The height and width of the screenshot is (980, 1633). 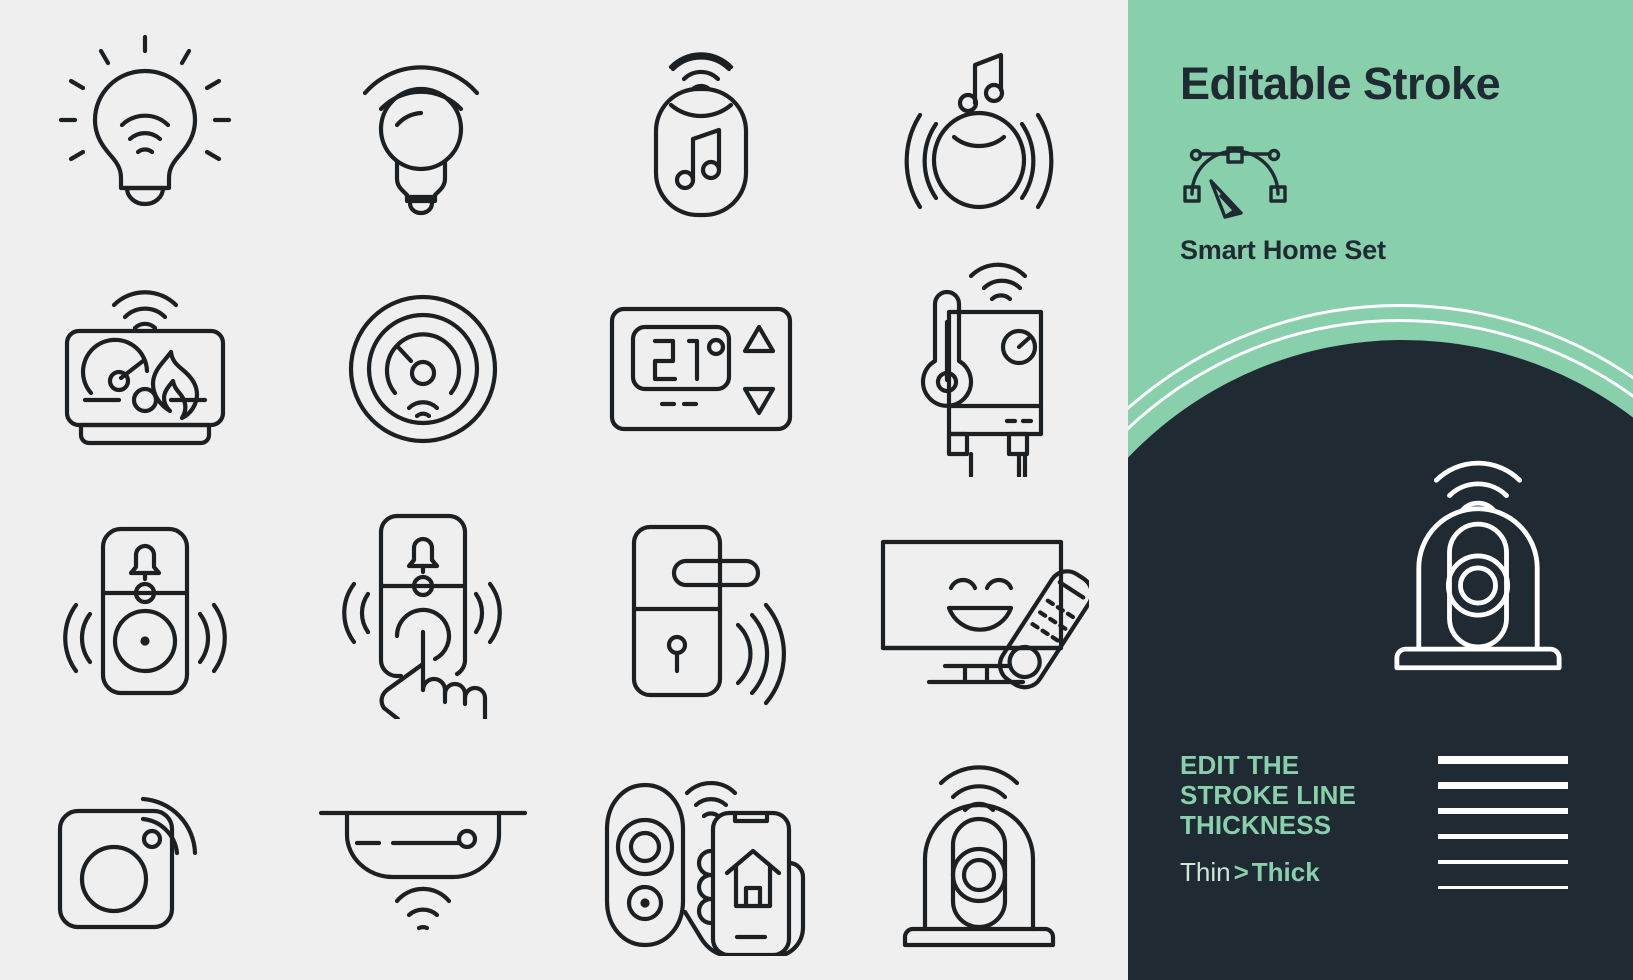 I want to click on icon-cell-smart-boiler-panel, so click(x=145, y=369).